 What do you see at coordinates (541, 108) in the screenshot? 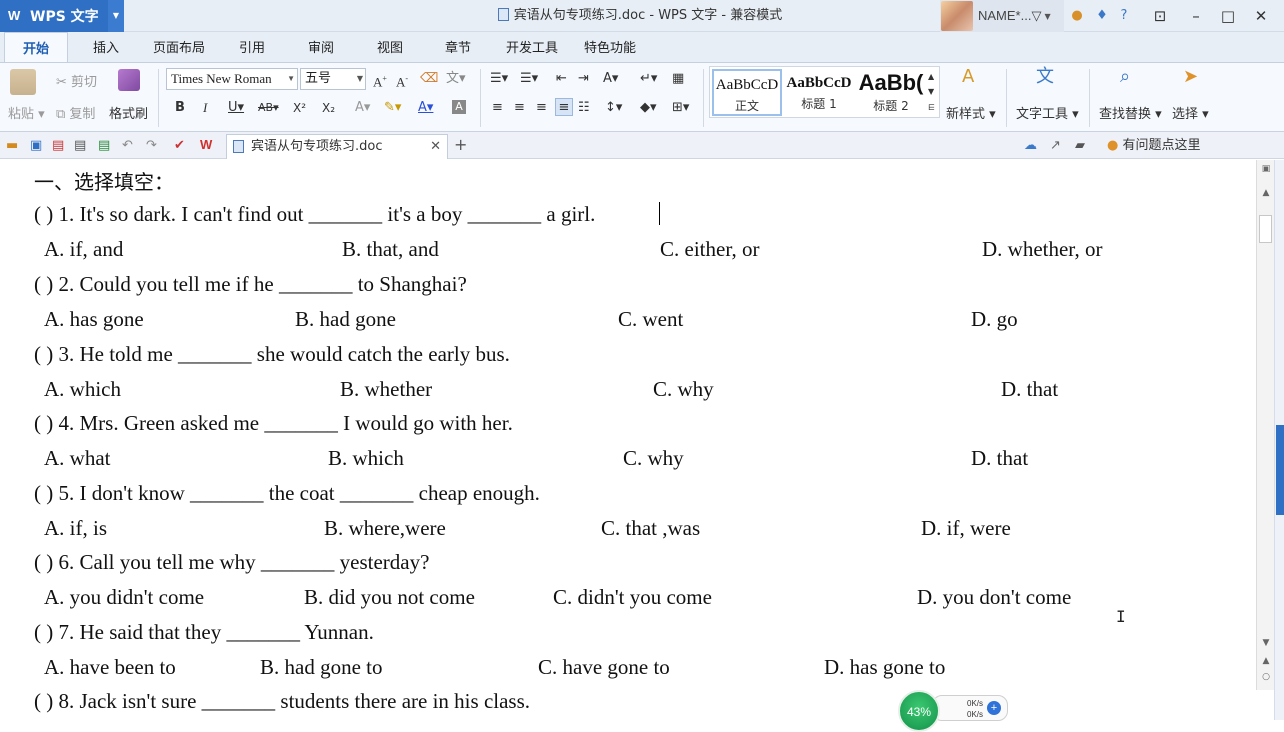
I see `align-right-icon: ≡` at bounding box center [541, 108].